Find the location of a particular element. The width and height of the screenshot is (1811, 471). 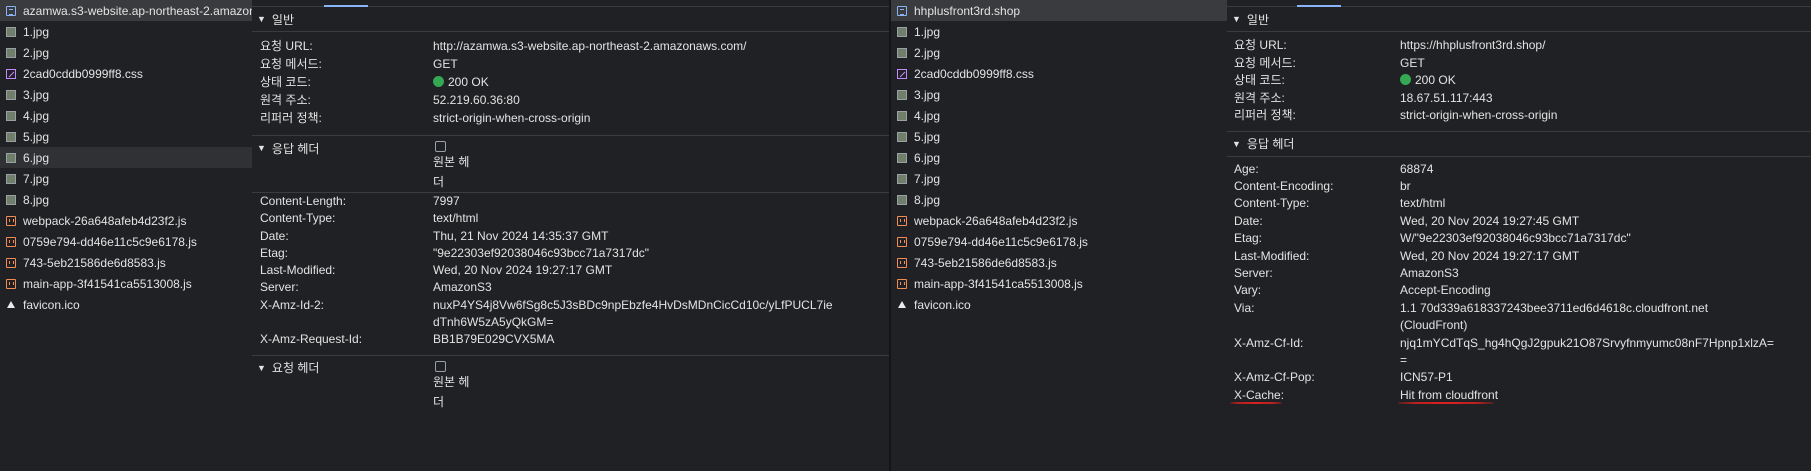

header-value-wrap: W/"9e22303ef92038046c93bcc71a7317dc" is located at coordinates (1515, 238).